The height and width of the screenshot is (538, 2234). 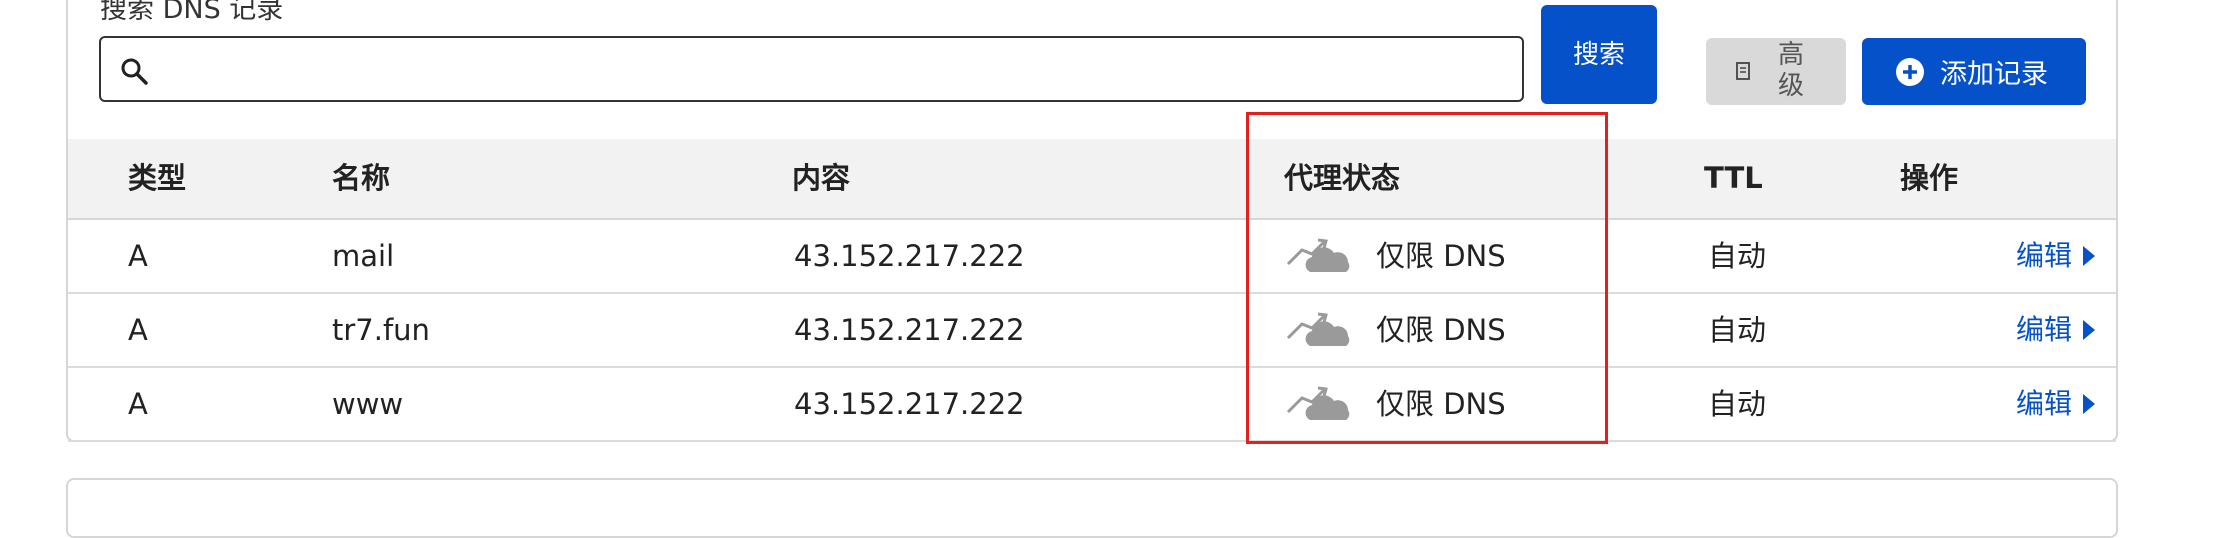 What do you see at coordinates (1092, 257) in the screenshot?
I see `table-row: A mail 43.152.217.222 仅限 DNS 自动 编辑` at bounding box center [1092, 257].